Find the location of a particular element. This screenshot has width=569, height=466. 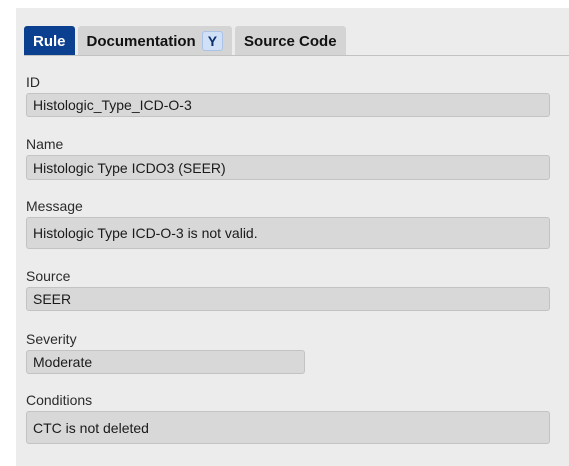

conditions-field-group: Conditions CTC is not deleted is located at coordinates (288, 417).